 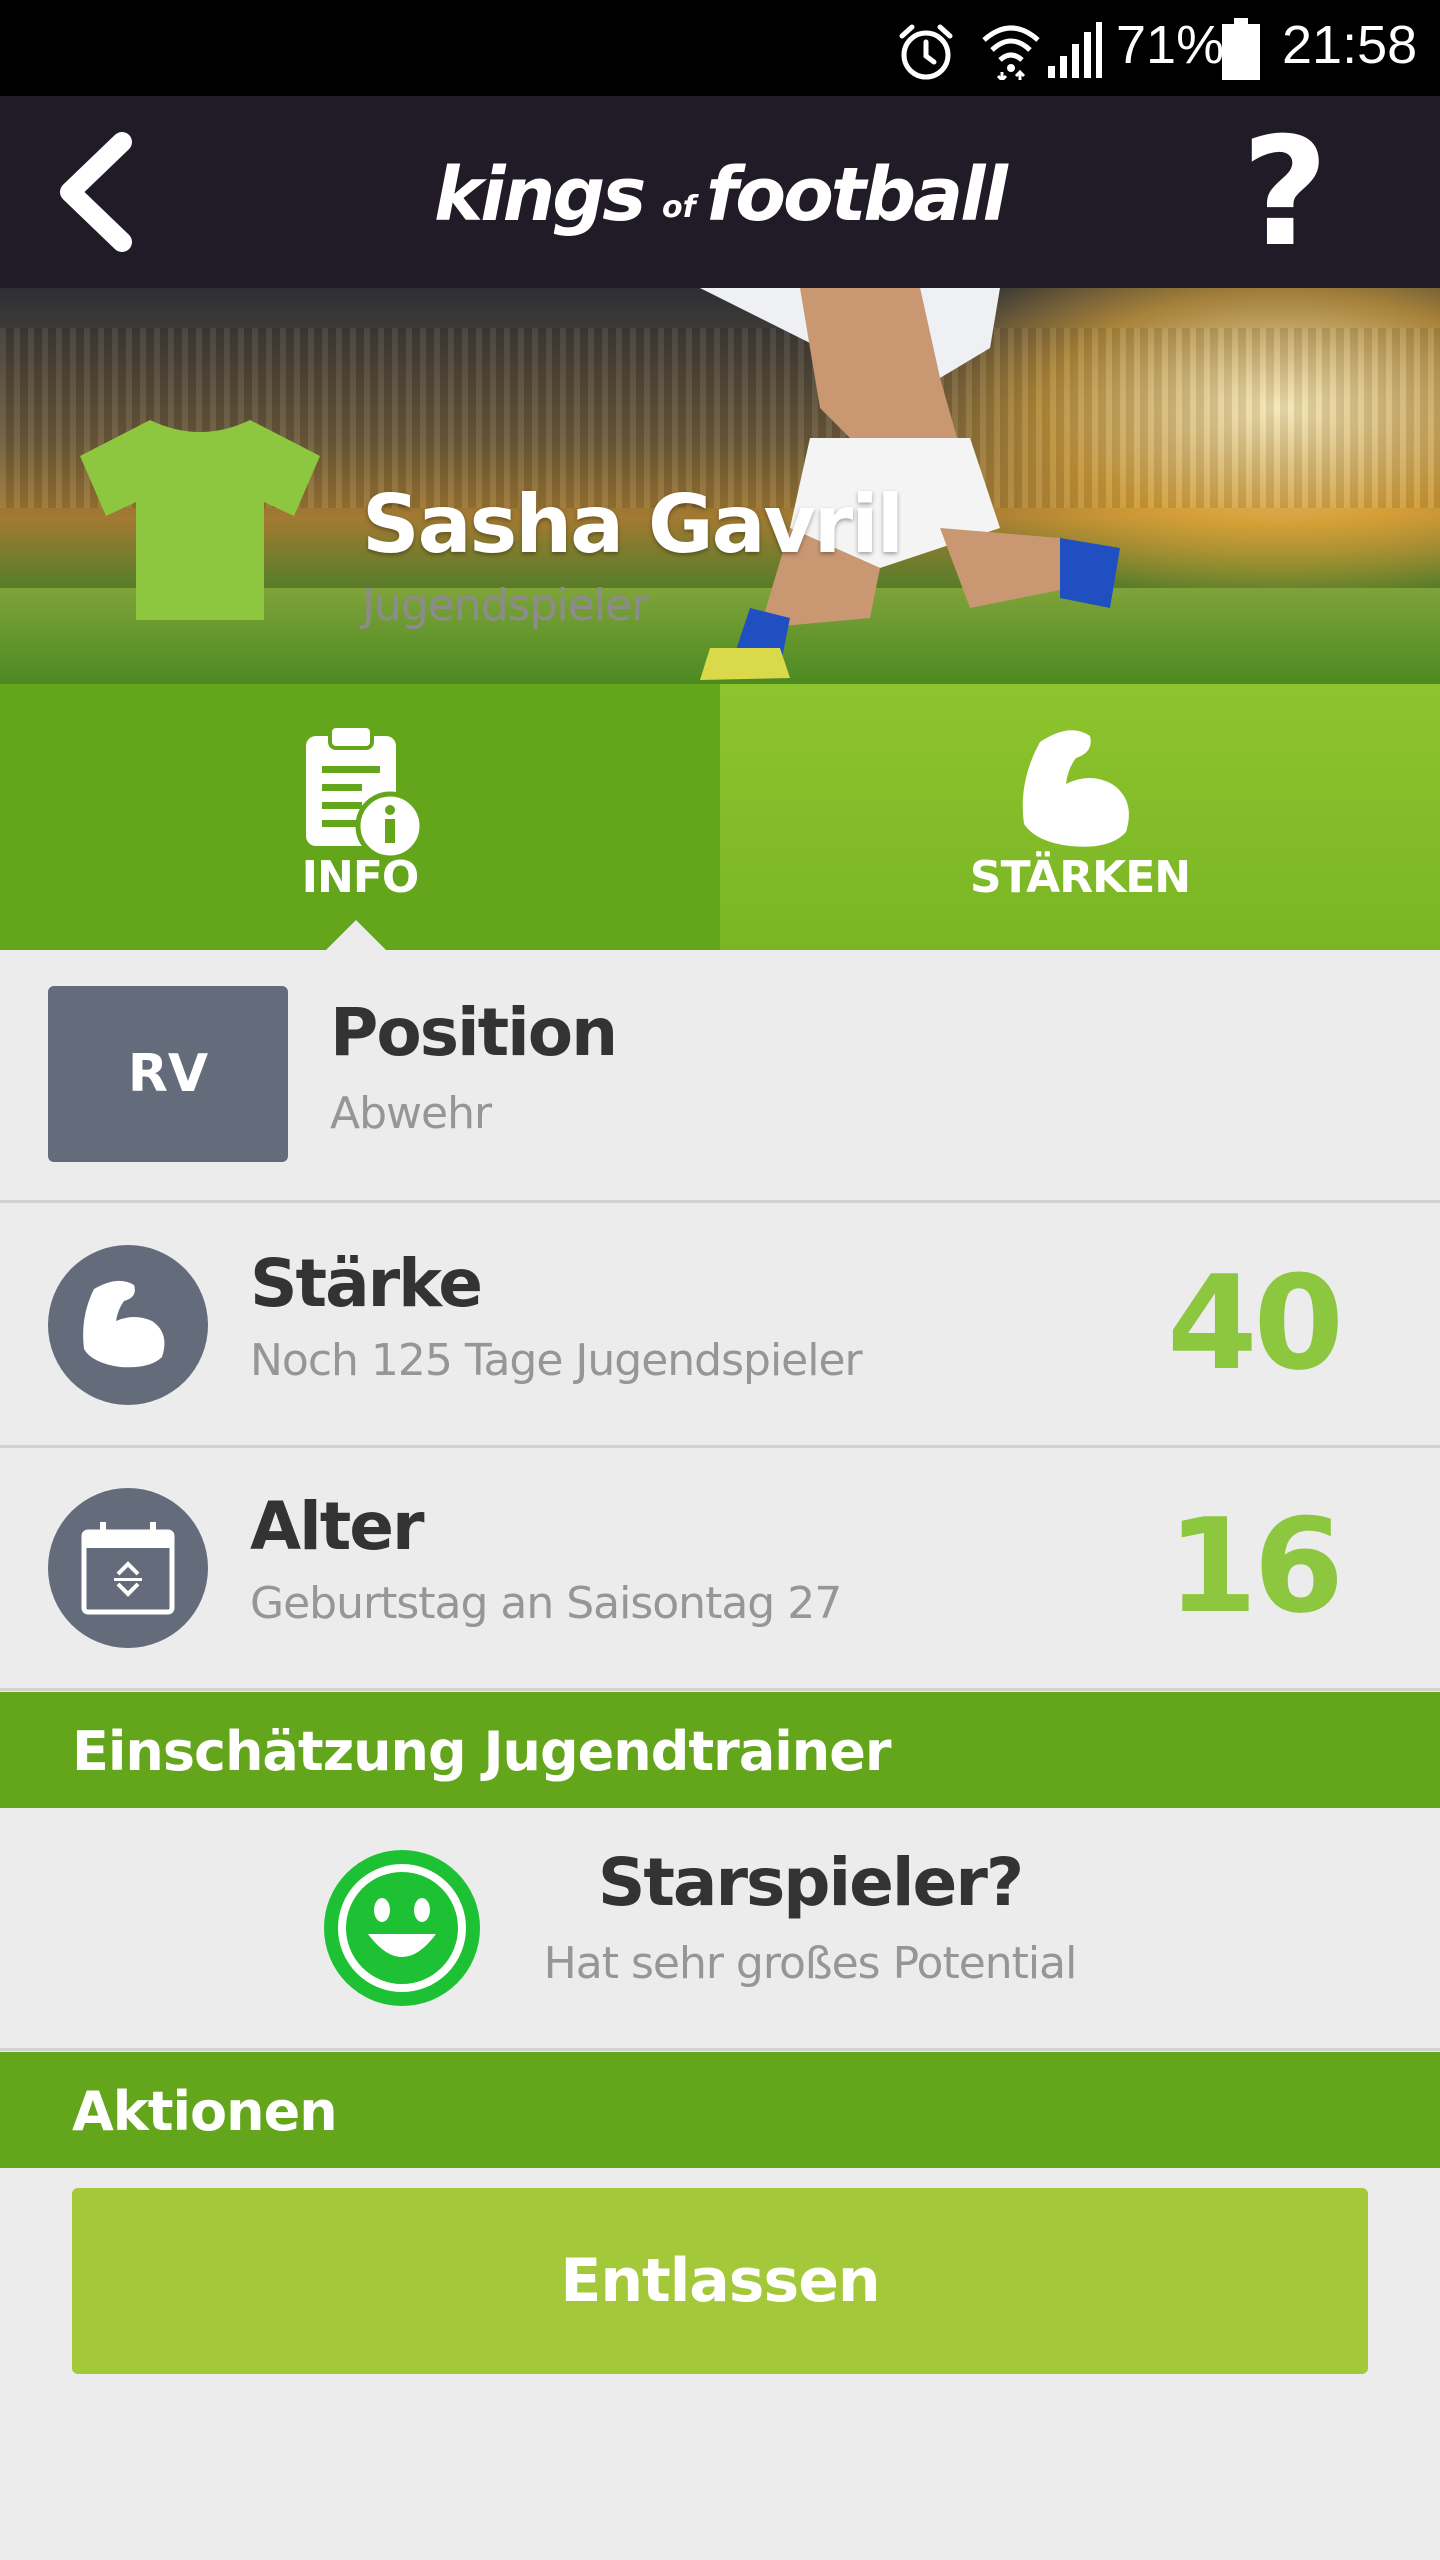 What do you see at coordinates (360, 877) in the screenshot?
I see `tab-info-label: INFO` at bounding box center [360, 877].